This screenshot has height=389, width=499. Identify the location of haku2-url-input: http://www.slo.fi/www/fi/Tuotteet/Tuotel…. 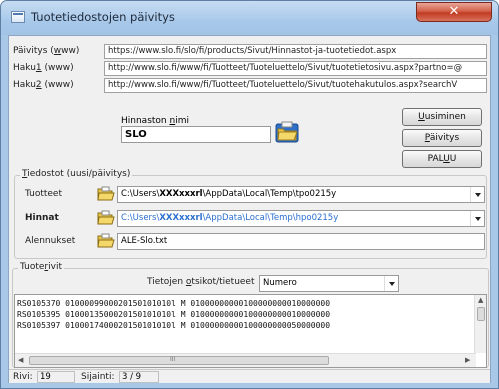
(295, 85).